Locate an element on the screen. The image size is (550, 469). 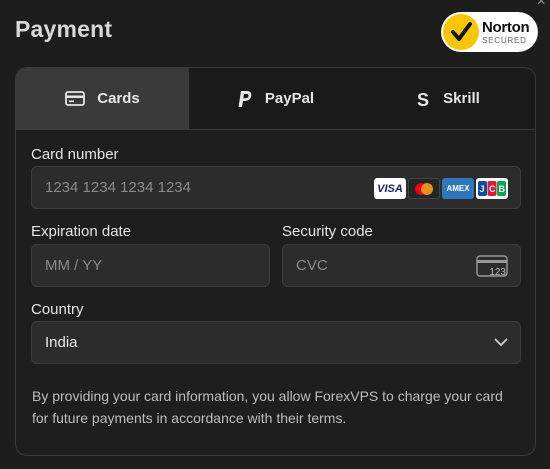
visa-logo: VISA is located at coordinates (390, 188).